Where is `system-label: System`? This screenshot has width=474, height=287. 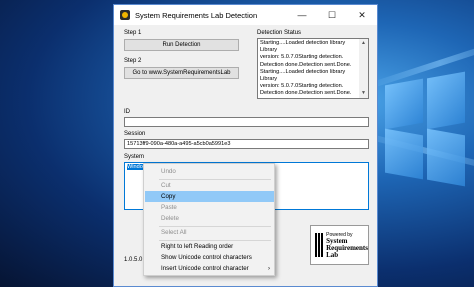 system-label: System is located at coordinates (134, 157).